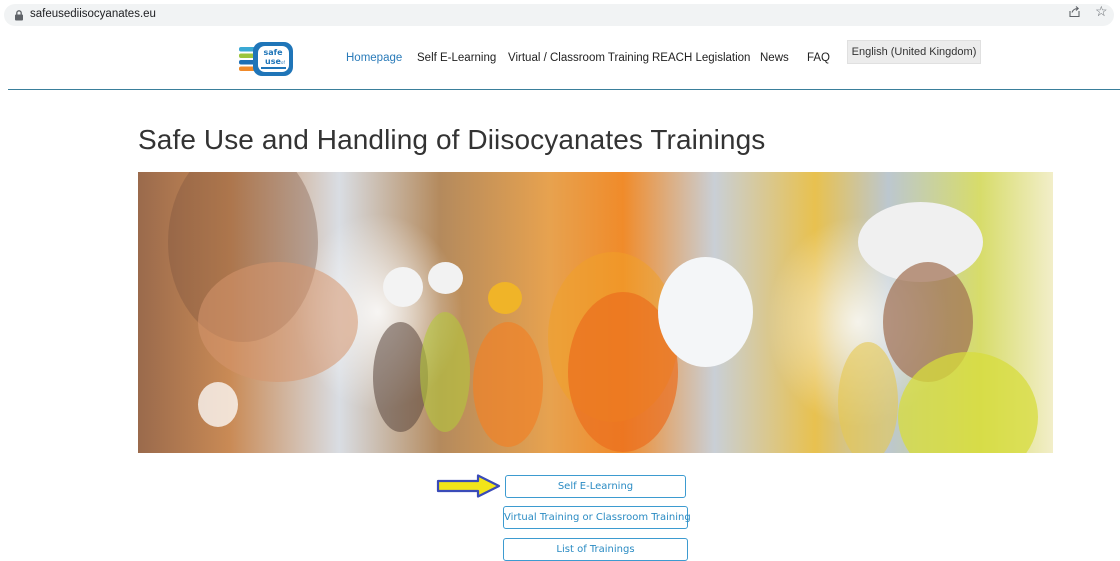  I want to click on site-logo: safe use of, so click(268, 59).